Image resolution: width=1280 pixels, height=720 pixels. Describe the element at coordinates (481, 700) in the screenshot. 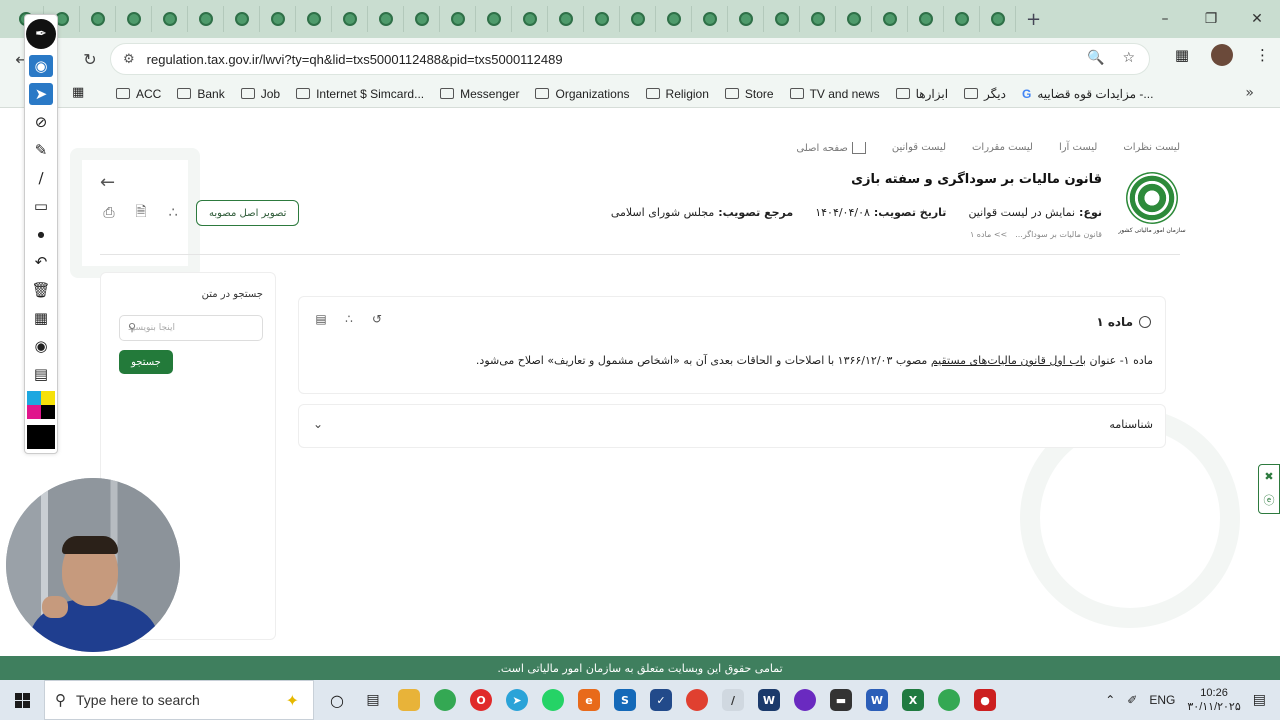

I see `opera-icon: O` at that location.